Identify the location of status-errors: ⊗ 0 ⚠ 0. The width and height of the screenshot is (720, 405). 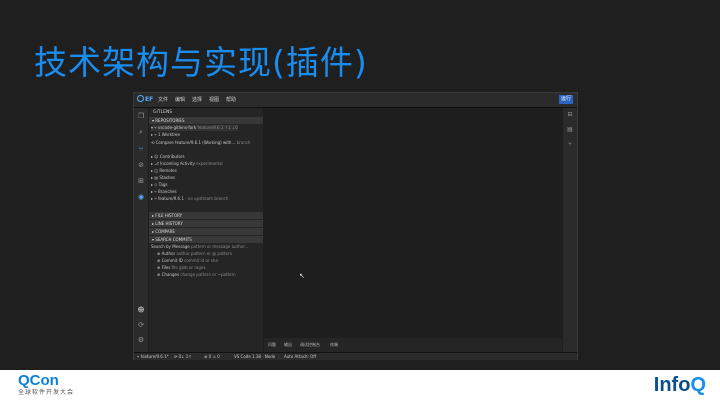
(212, 356).